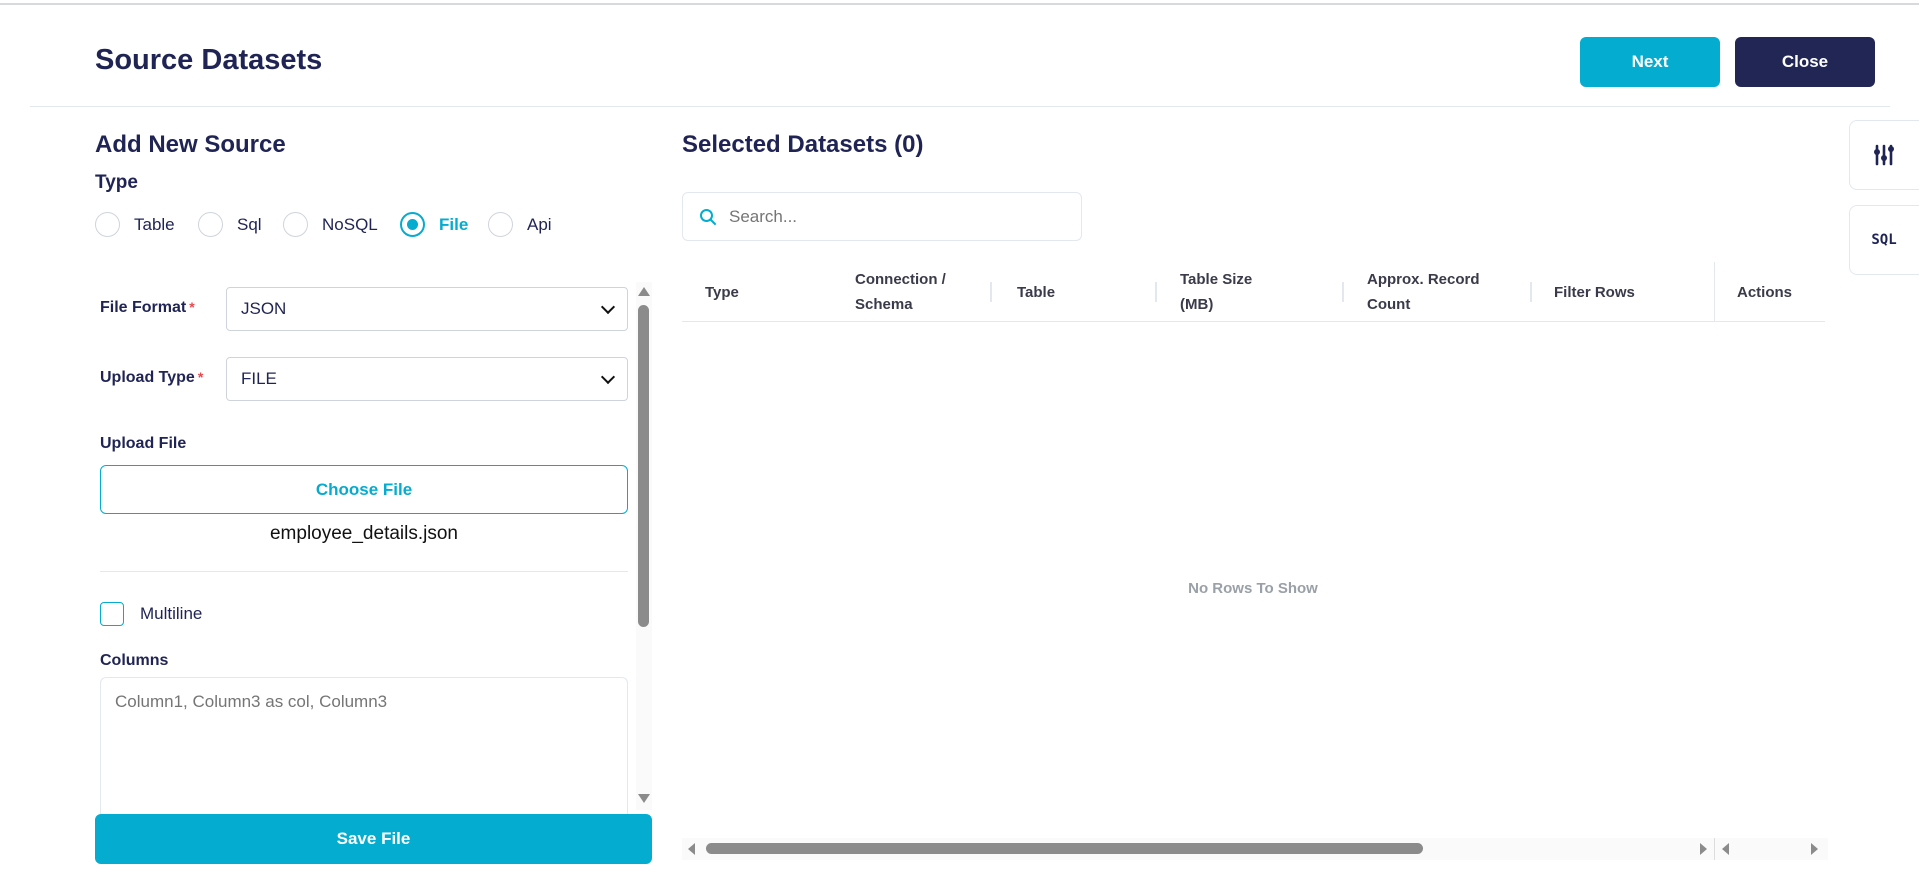 This screenshot has width=1919, height=869. I want to click on radio-label: NoSQL, so click(350, 224).